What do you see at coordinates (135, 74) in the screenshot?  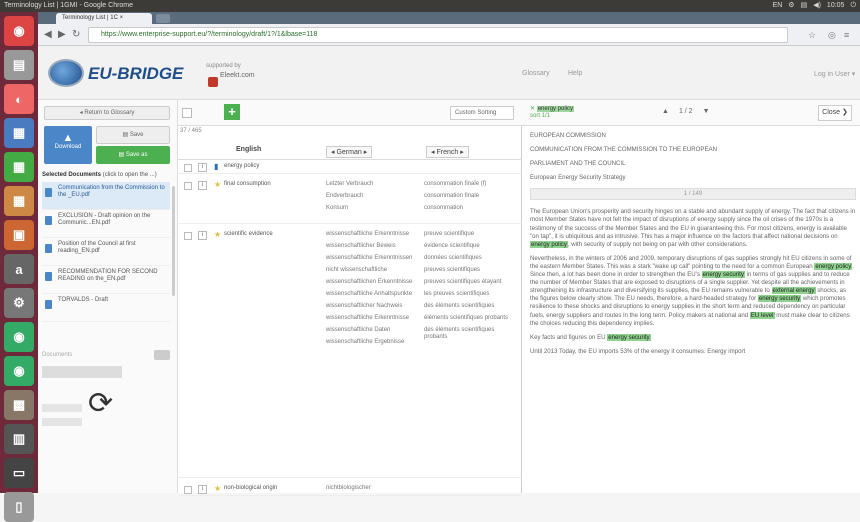 I see `app-logo: EU-BRIDGE` at bounding box center [135, 74].